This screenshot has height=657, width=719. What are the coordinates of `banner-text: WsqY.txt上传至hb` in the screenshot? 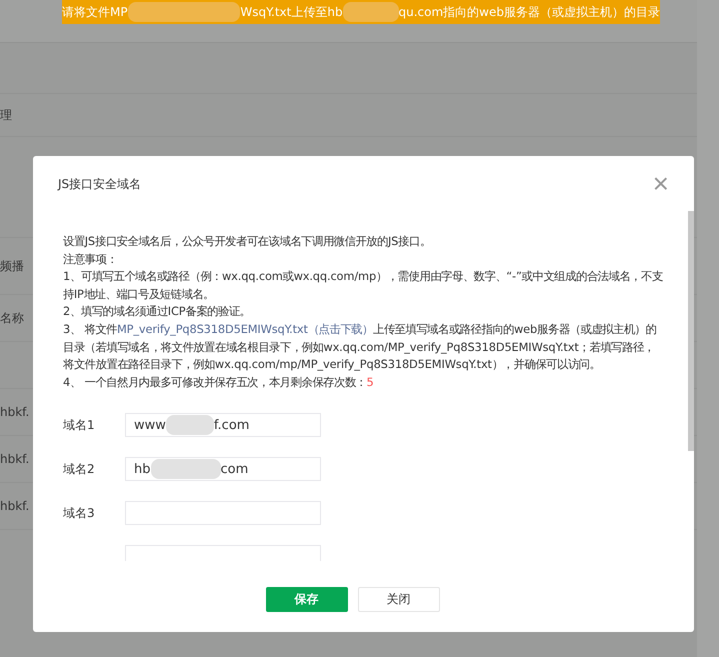 It's located at (291, 12).